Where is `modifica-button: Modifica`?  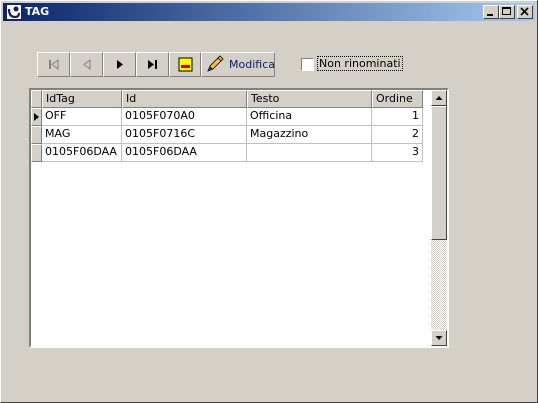 modifica-button: Modifica is located at coordinates (238, 64).